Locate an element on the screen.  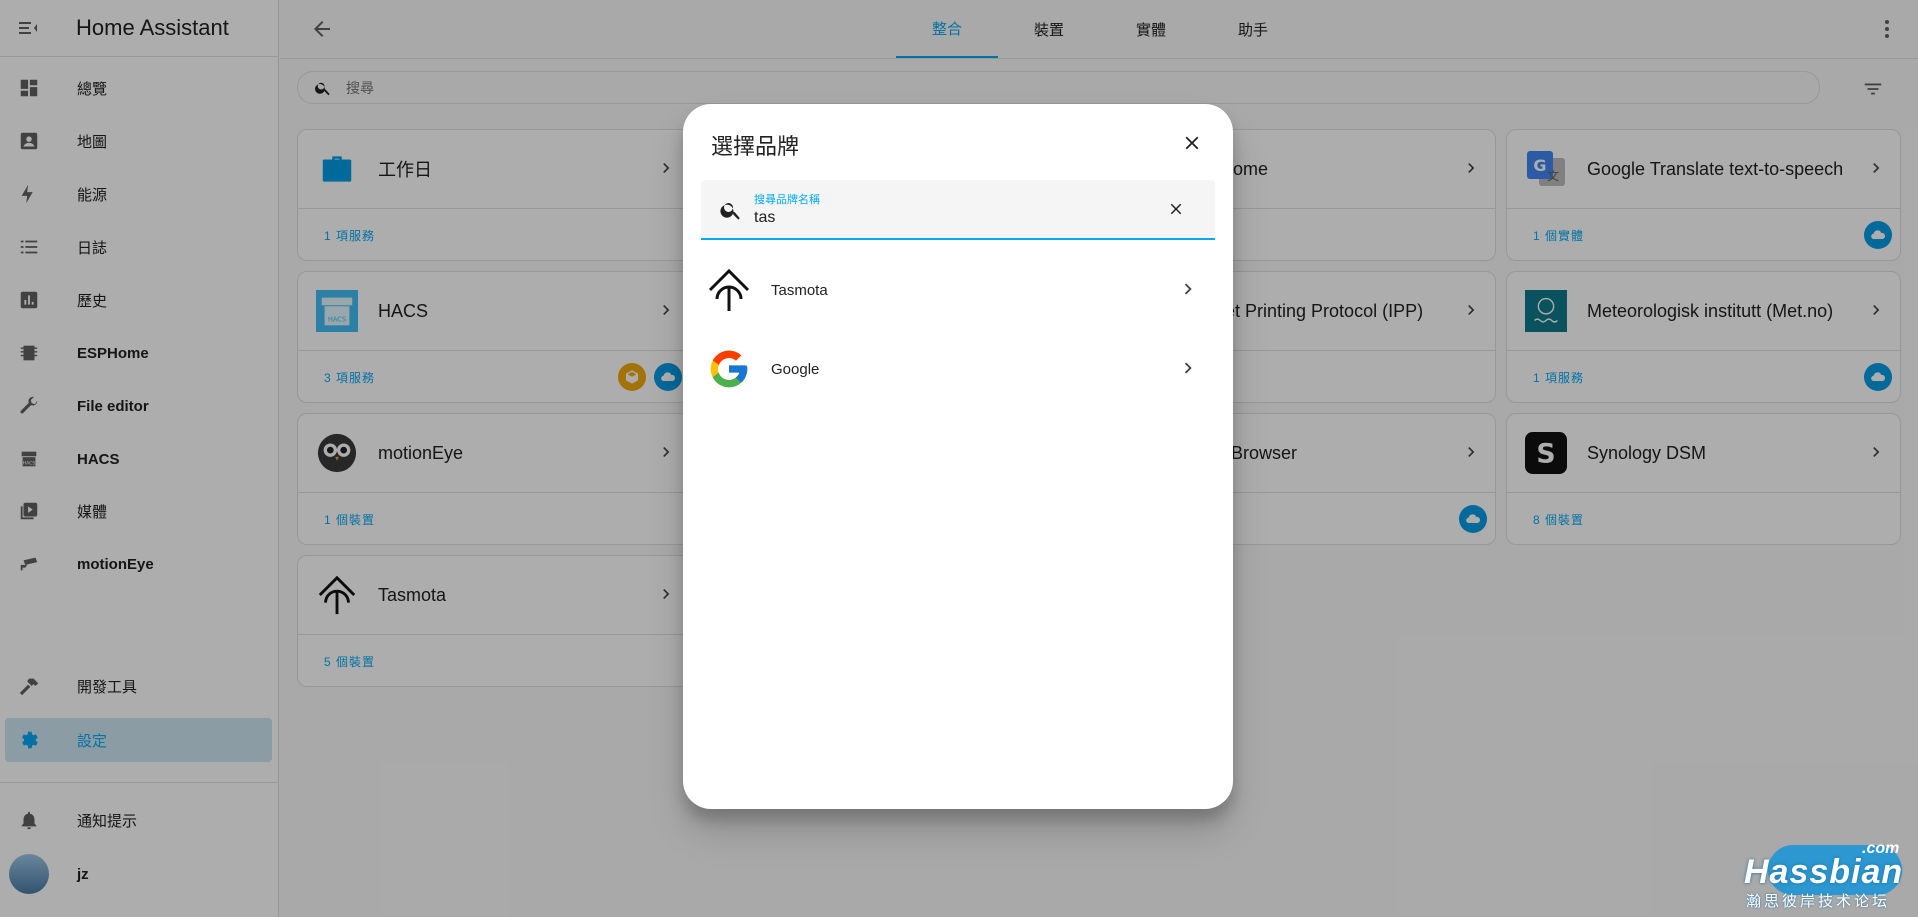
watermark-sub: 瀚思彼岸技术论坛 is located at coordinates (1818, 901).